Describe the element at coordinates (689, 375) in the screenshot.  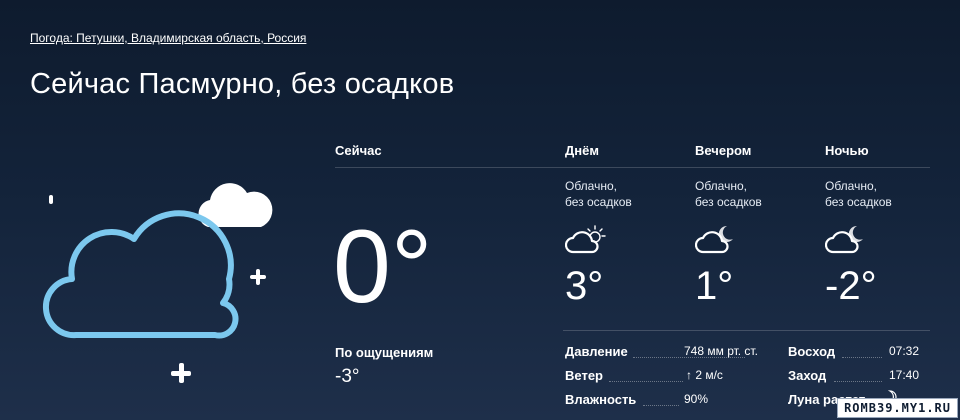
I see `wind-direction-icon: ↑` at that location.